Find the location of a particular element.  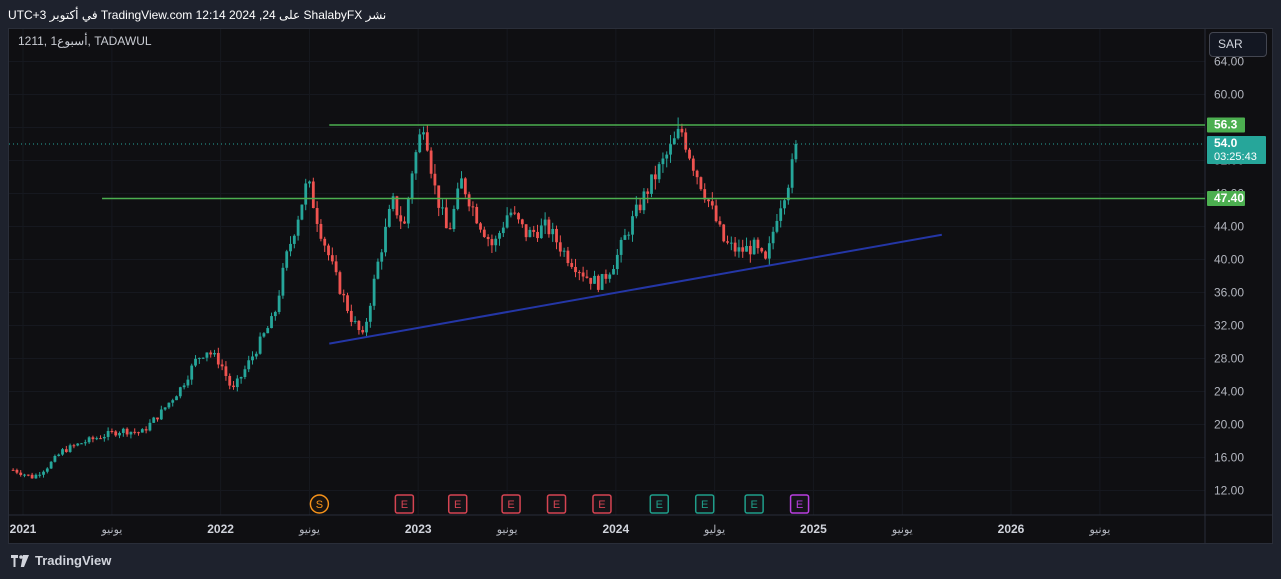

tradingview-logo: TradingView is located at coordinates (61, 560).